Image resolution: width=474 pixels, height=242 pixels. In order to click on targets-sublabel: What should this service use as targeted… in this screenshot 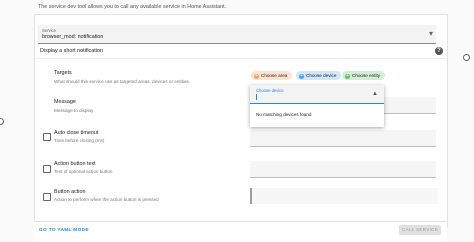, I will do `click(122, 81)`.